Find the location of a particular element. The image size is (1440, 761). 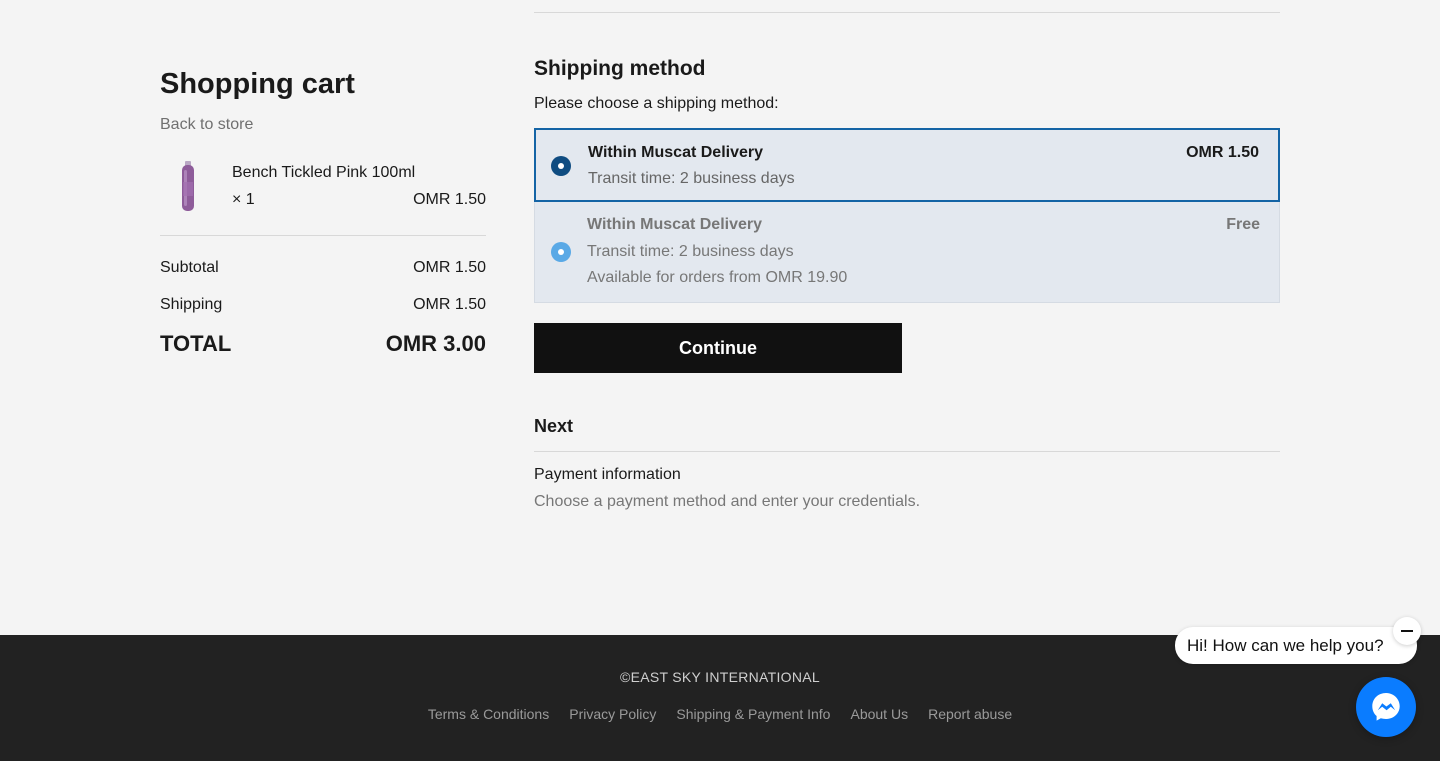

footer-link-report-abuse: Report abuse is located at coordinates (970, 714).